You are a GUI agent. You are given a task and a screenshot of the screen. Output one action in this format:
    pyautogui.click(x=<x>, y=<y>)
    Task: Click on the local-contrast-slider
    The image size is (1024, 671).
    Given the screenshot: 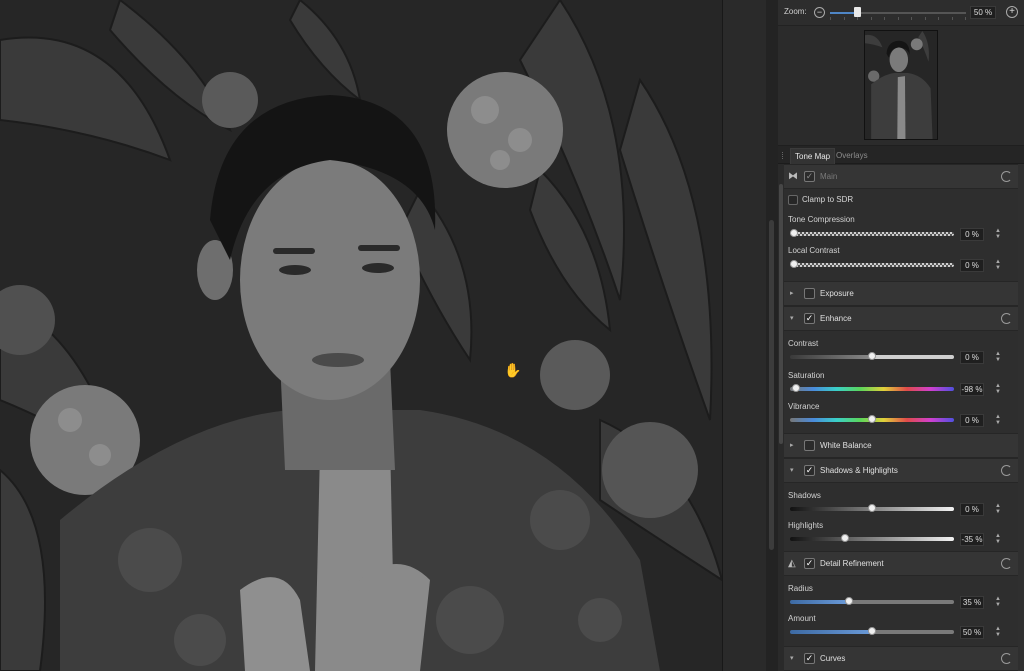 What is the action you would take?
    pyautogui.click(x=872, y=264)
    